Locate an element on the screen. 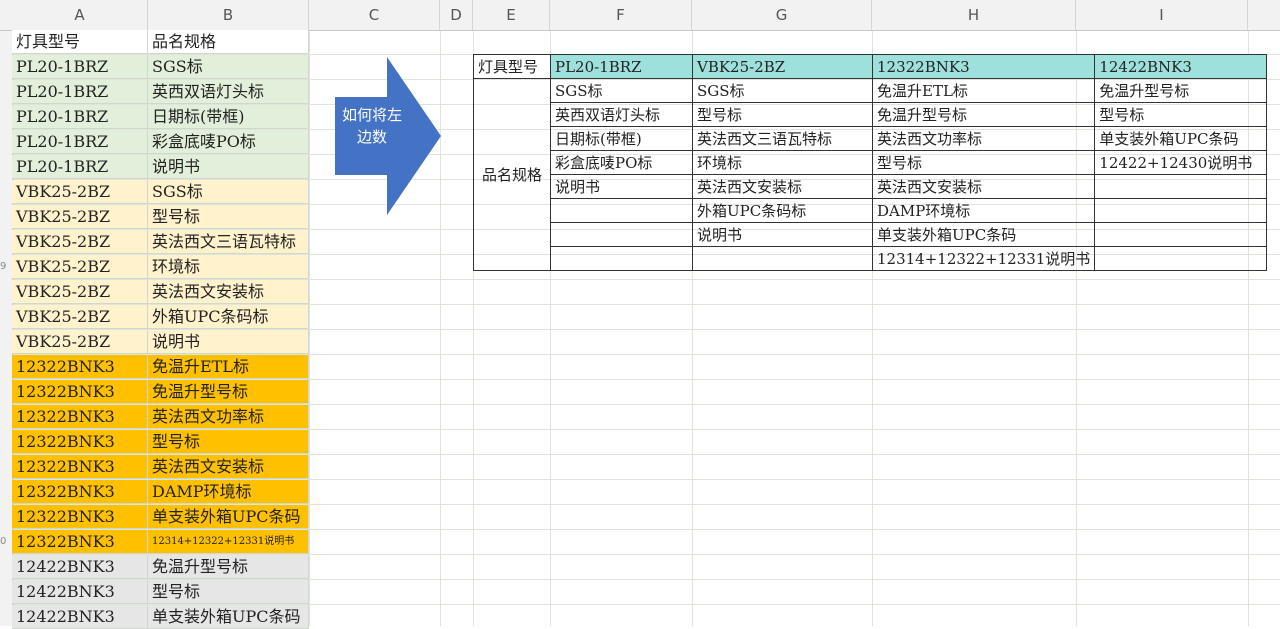 The height and width of the screenshot is (629, 1280). result-spec-cell: 日期标(带框) is located at coordinates (621, 138).